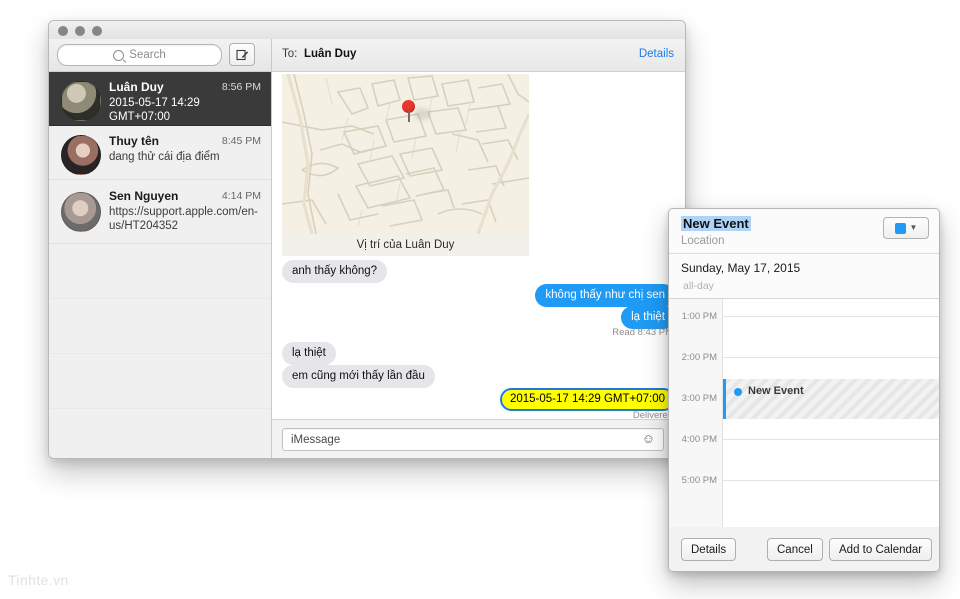 Image resolution: width=960 pixels, height=599 pixels. Describe the element at coordinates (699, 357) in the screenshot. I see `hour-label: 2:00 PM` at that location.